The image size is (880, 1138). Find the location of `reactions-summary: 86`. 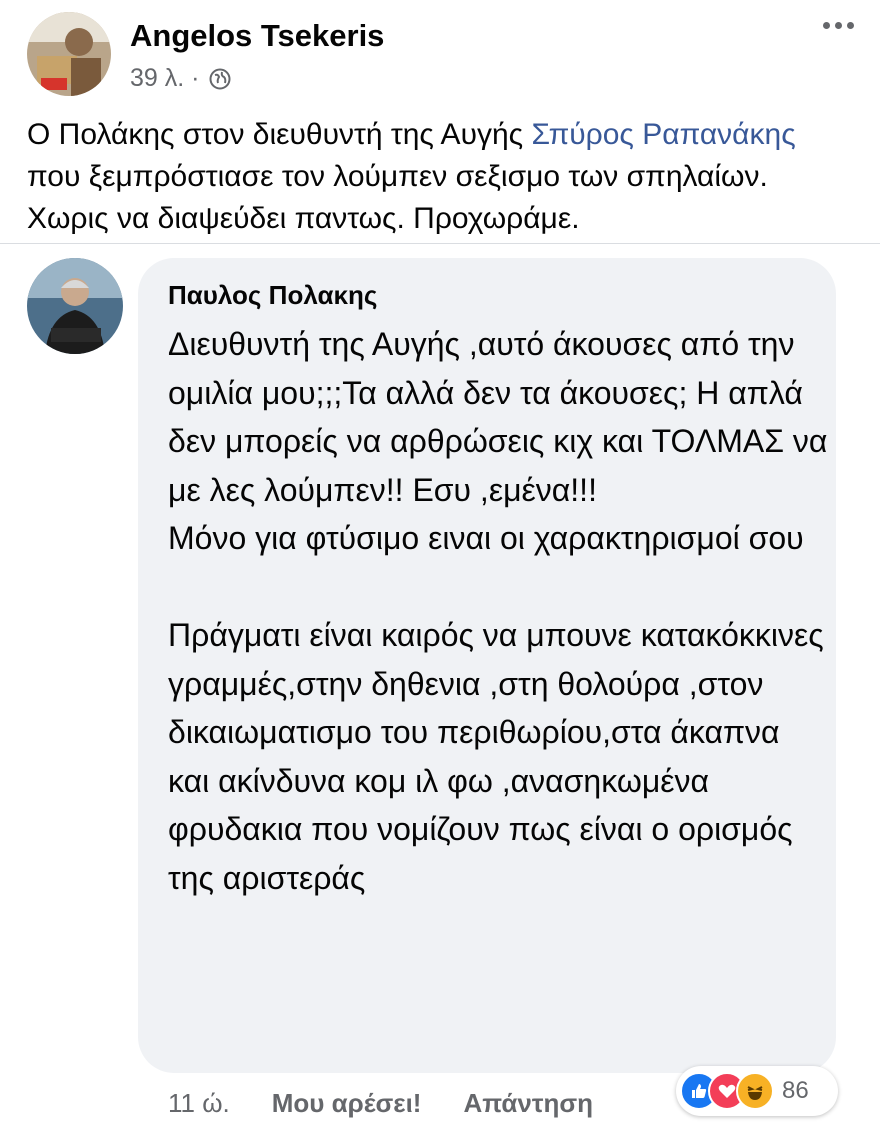

reactions-summary: 86 is located at coordinates (757, 1091).